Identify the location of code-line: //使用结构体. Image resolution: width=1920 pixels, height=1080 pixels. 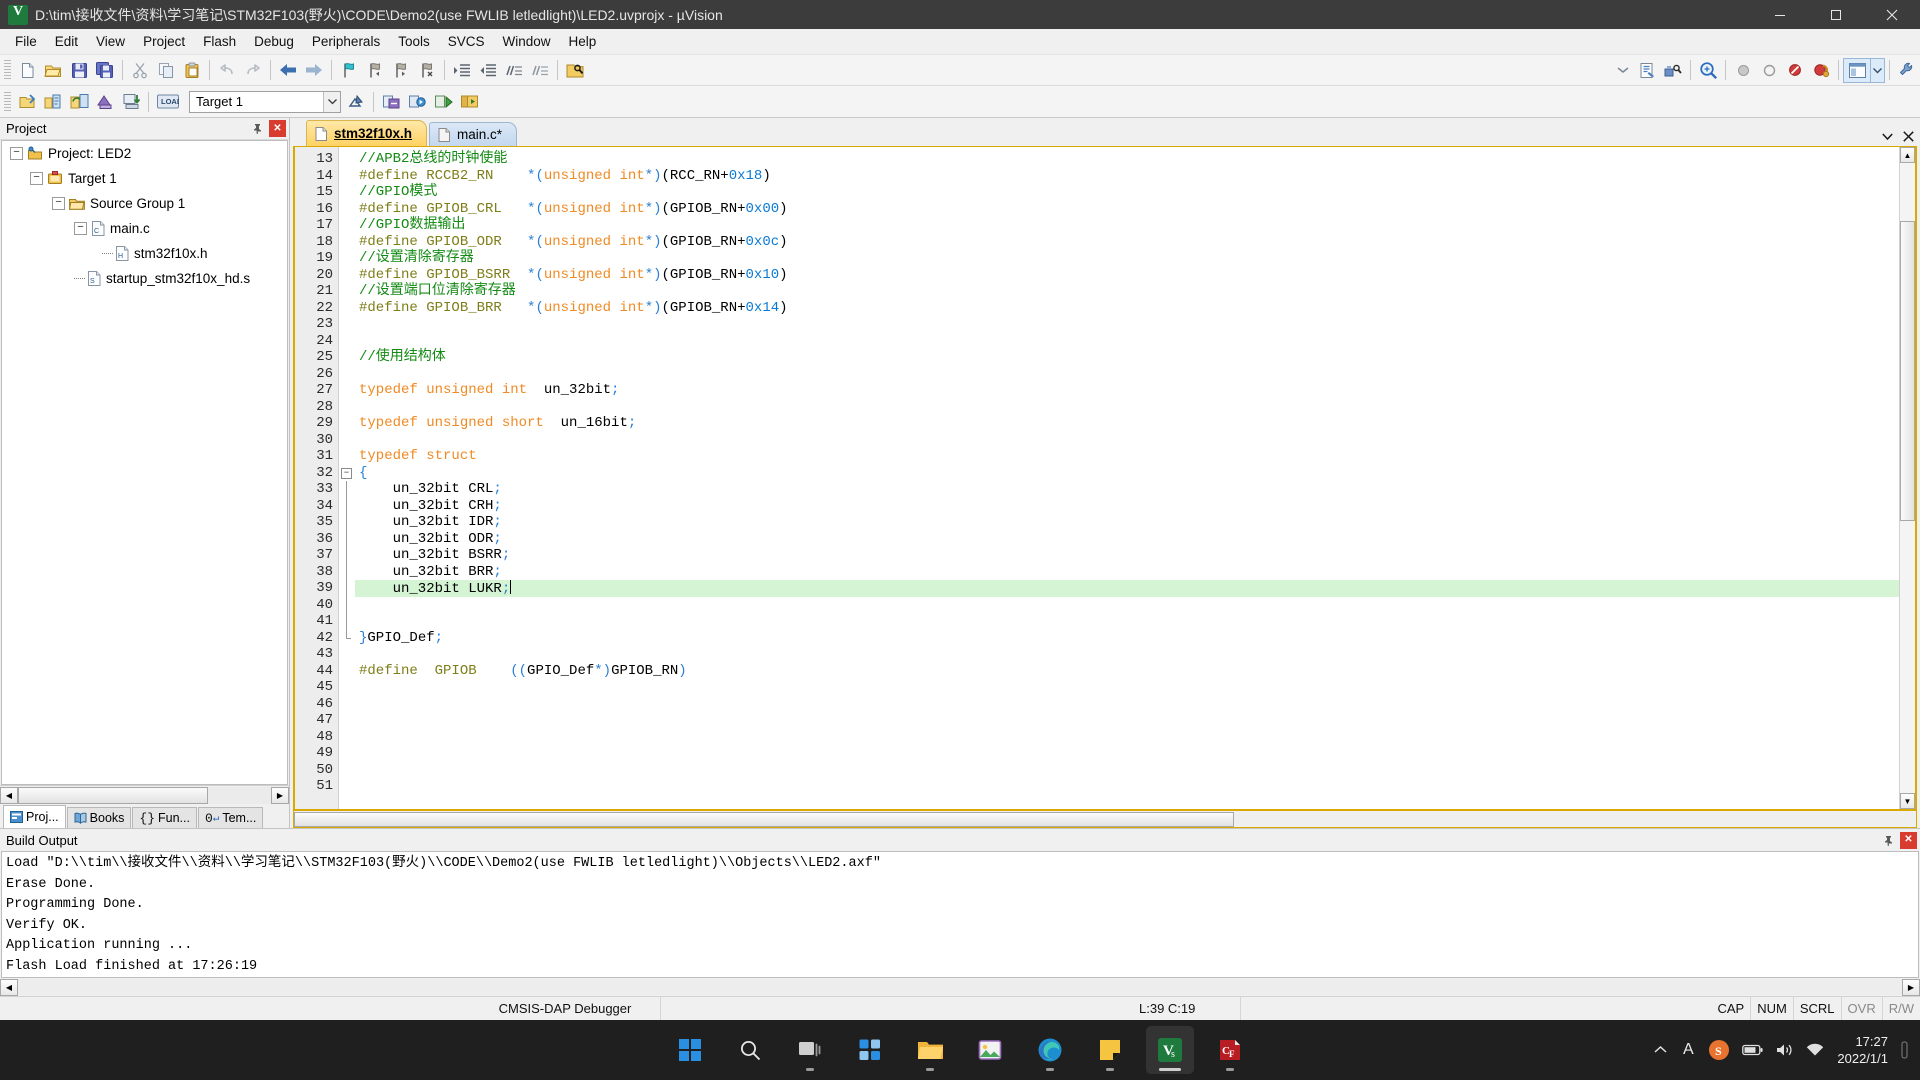
(1127, 357).